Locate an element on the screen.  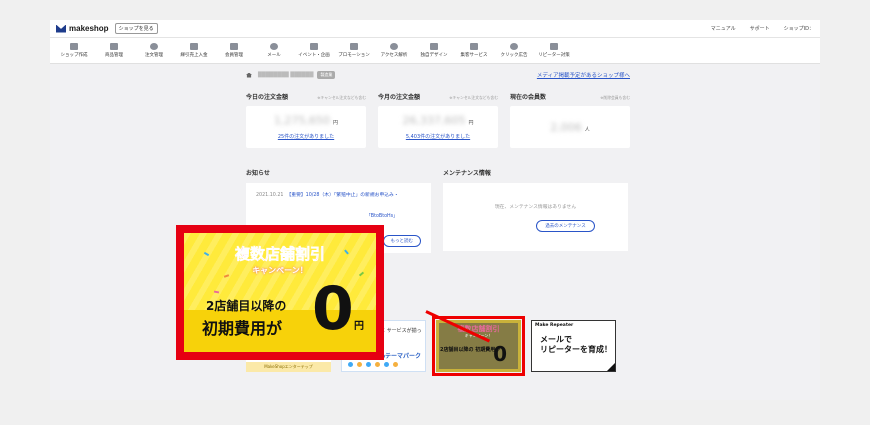
news-title: お知らせ is located at coordinates (258, 173).